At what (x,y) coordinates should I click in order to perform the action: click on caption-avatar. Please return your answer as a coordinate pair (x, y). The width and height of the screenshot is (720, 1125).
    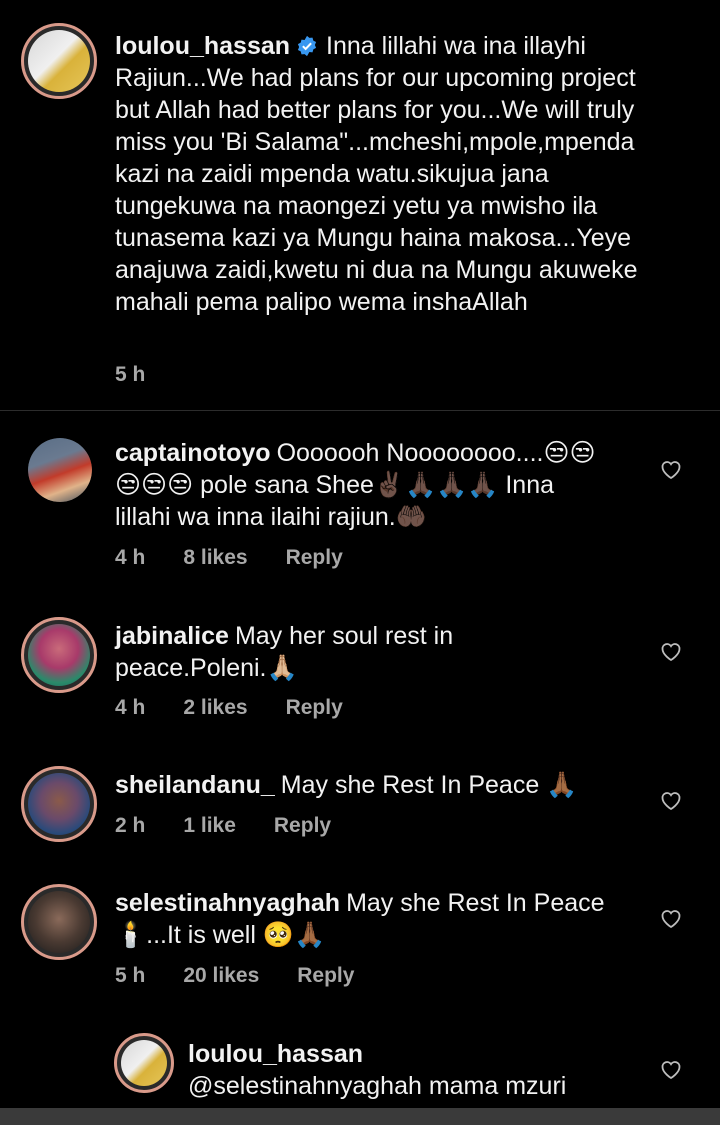
    Looking at the image, I should click on (59, 61).